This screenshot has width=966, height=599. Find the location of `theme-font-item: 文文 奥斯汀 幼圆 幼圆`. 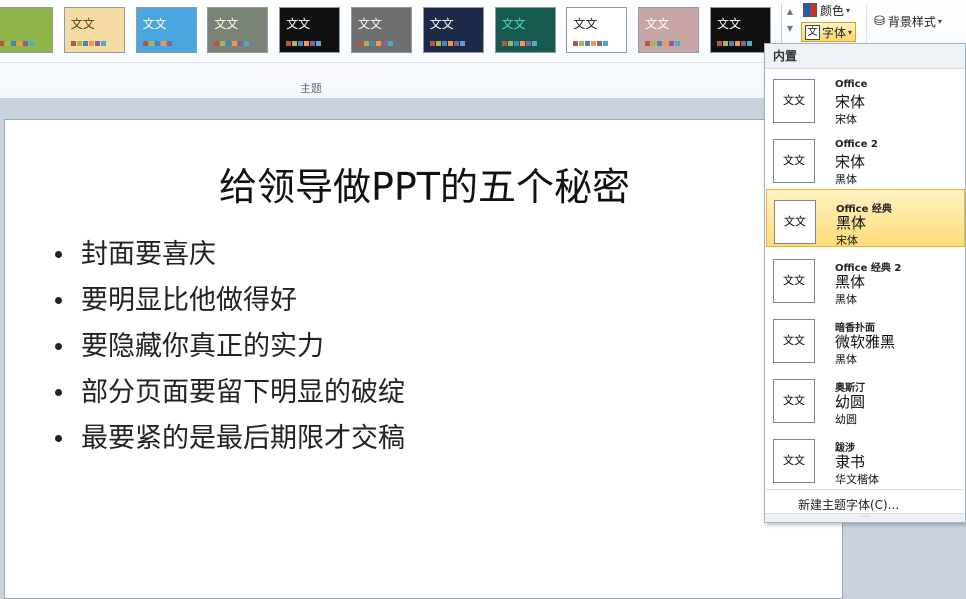

theme-font-item: 文文 奥斯汀 幼圆 幼圆 is located at coordinates (865, 398).